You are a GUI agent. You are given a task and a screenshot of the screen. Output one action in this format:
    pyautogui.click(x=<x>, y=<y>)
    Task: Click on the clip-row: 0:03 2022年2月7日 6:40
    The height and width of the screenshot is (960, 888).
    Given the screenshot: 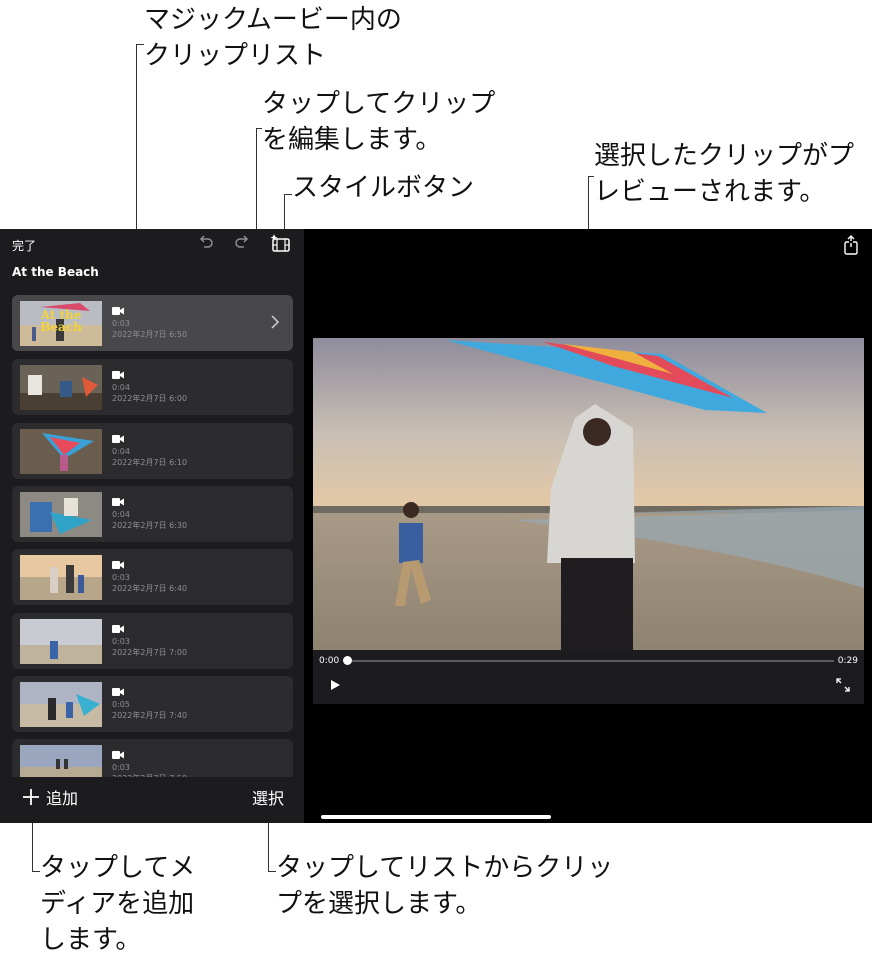 What is the action you would take?
    pyautogui.click(x=152, y=577)
    